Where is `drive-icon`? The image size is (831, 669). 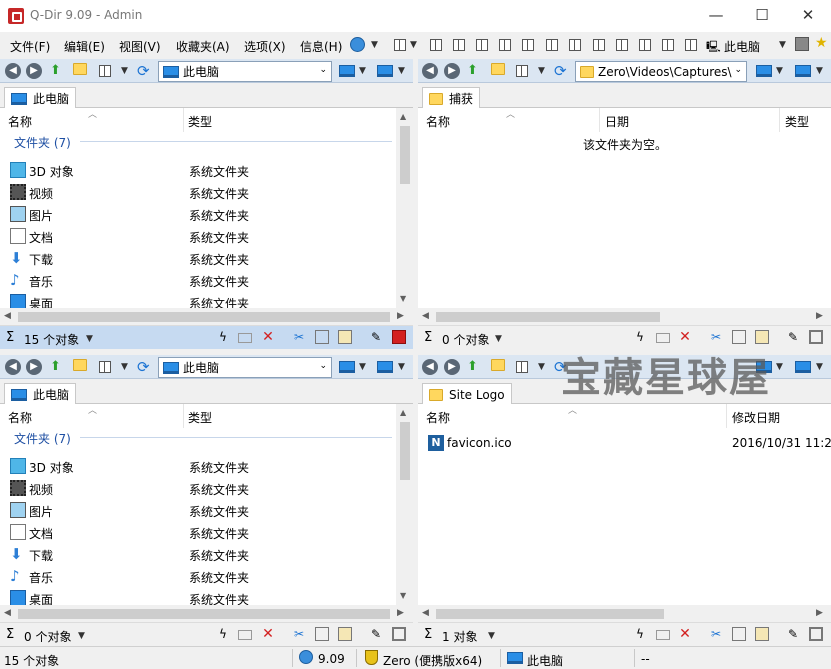
drive-icon is located at coordinates (347, 71).